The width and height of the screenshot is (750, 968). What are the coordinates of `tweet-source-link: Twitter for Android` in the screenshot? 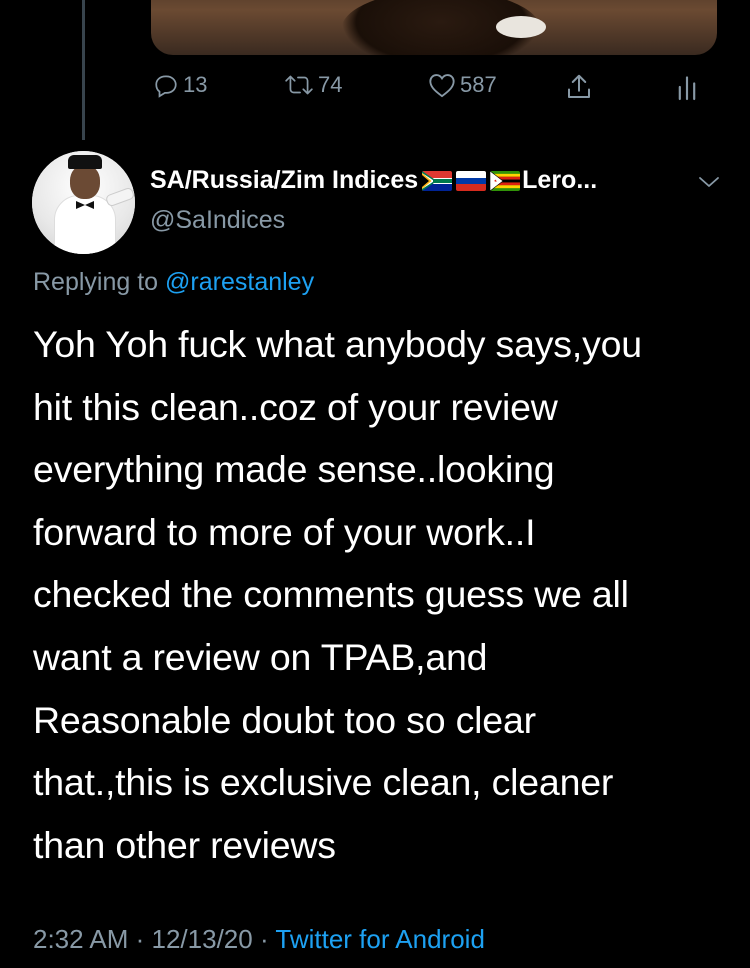 It's located at (380, 939).